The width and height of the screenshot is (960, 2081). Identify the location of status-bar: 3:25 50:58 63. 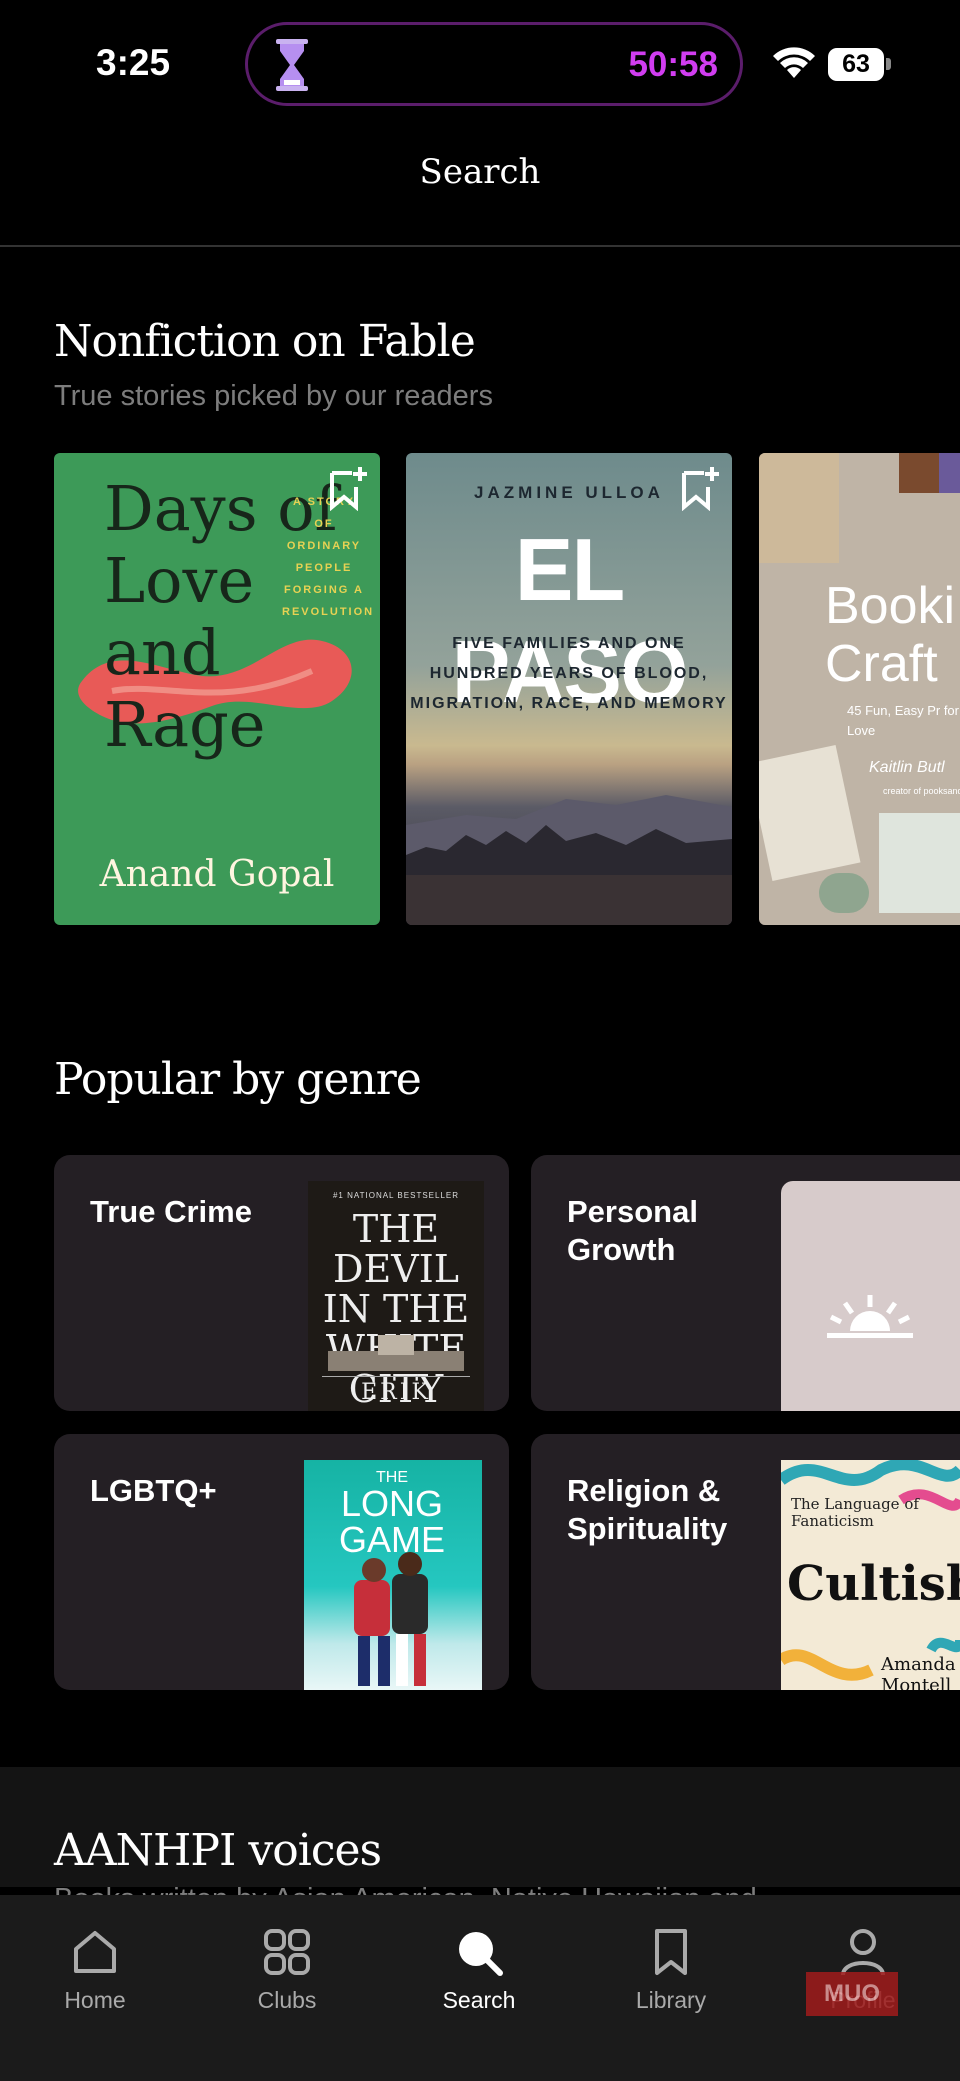
(480, 65).